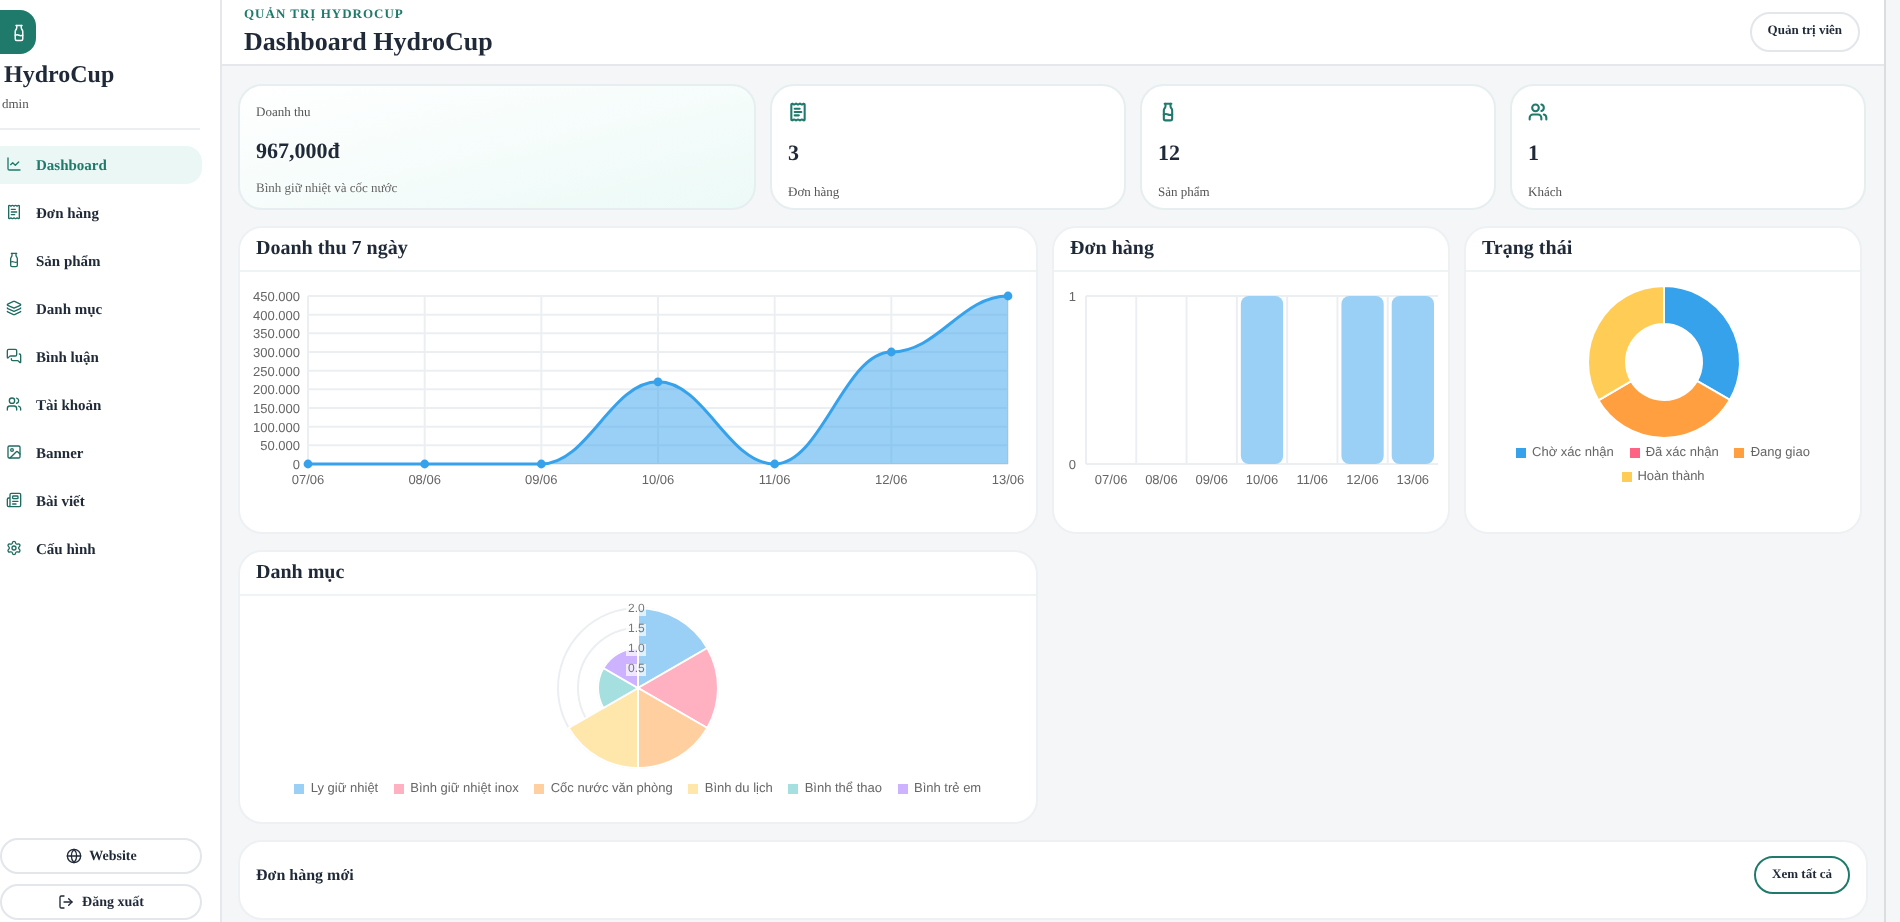 The height and width of the screenshot is (922, 1900). Describe the element at coordinates (332, 250) in the screenshot. I see `card-title: Doanh thu 7 ngày` at that location.